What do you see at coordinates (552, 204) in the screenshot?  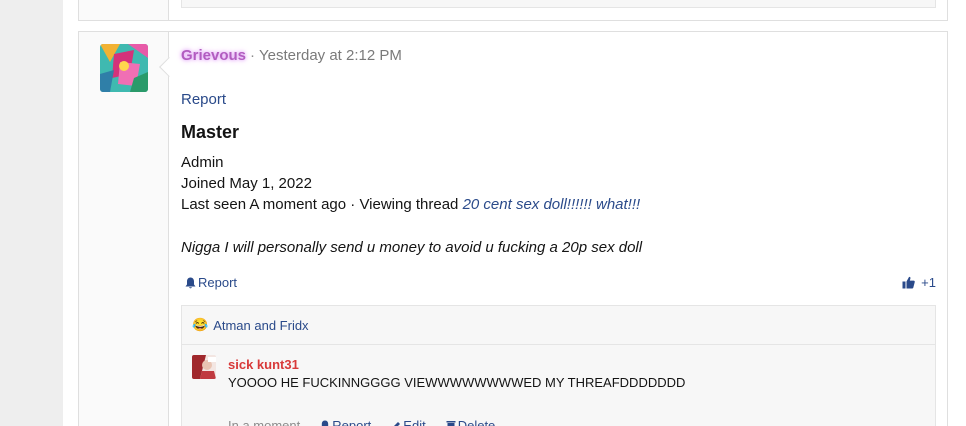 I see `viewing-thread-link: 20 cent sex doll!!!!!! what!!!` at bounding box center [552, 204].